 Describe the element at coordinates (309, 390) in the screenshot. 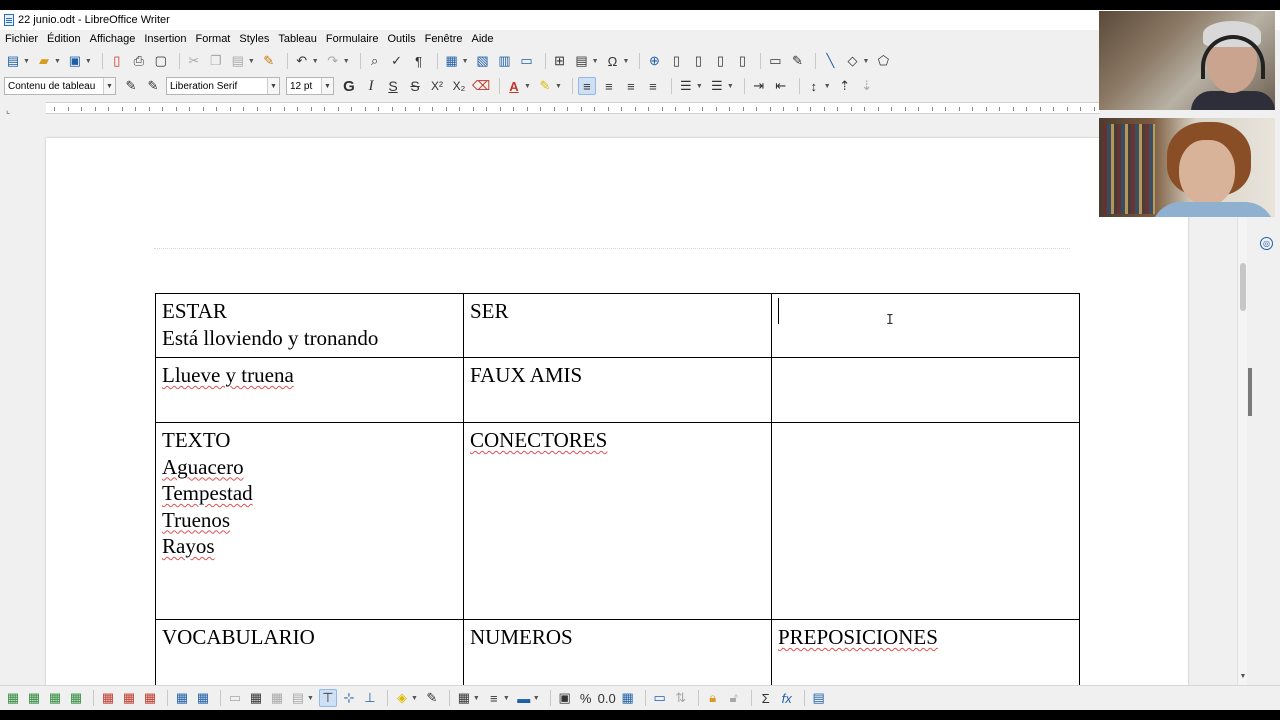

I see `table-cell: Llueve y truena` at that location.